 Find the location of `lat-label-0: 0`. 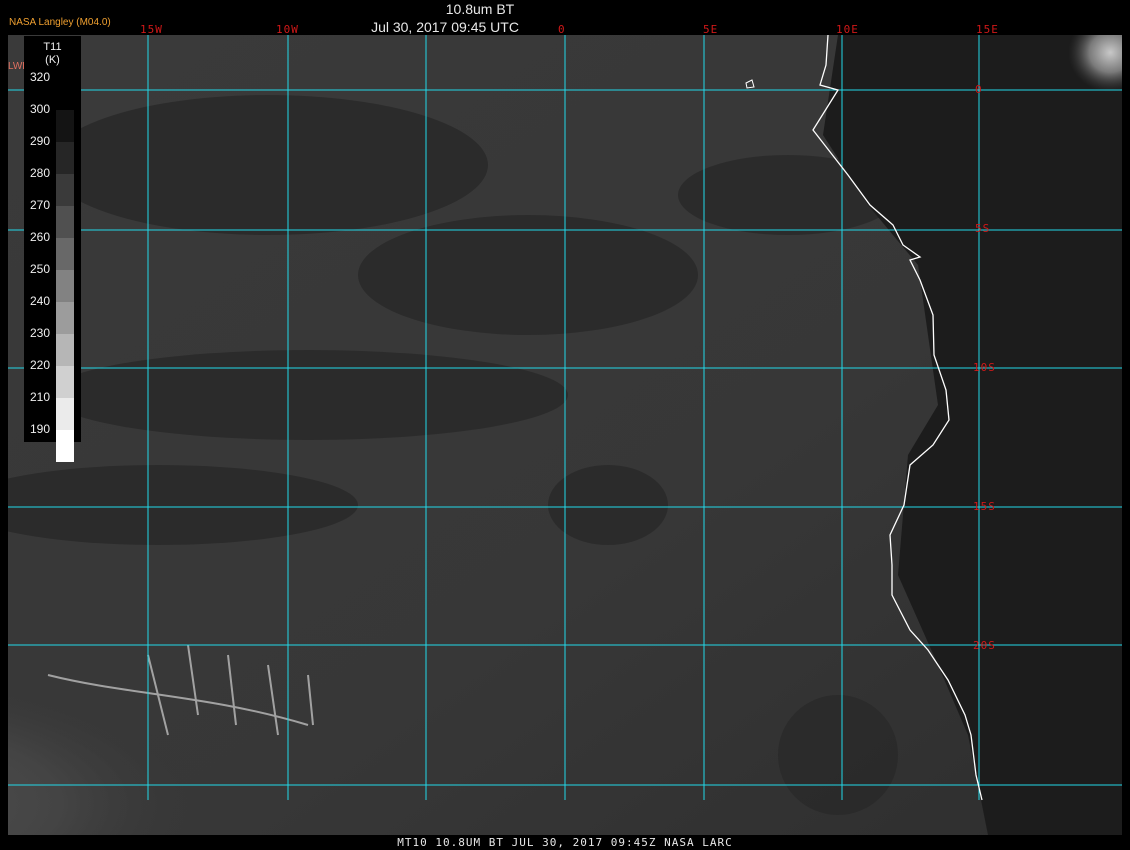

lat-label-0: 0 is located at coordinates (979, 89).